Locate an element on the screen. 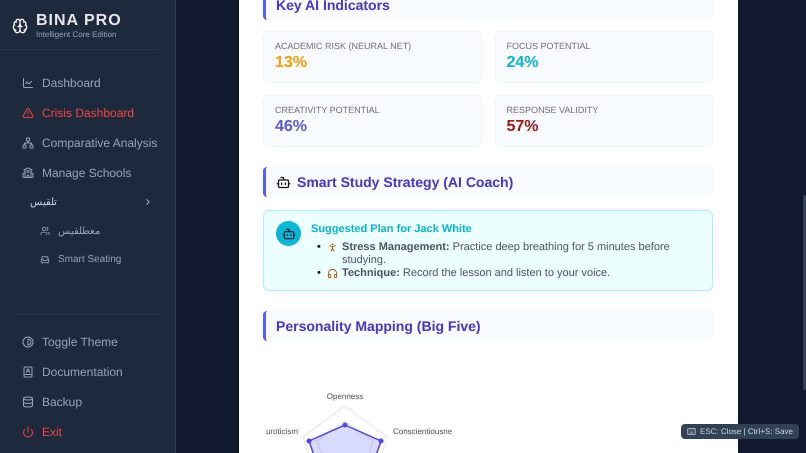  indicator-label: CREATIVITY POTENTIAL is located at coordinates (328, 110).